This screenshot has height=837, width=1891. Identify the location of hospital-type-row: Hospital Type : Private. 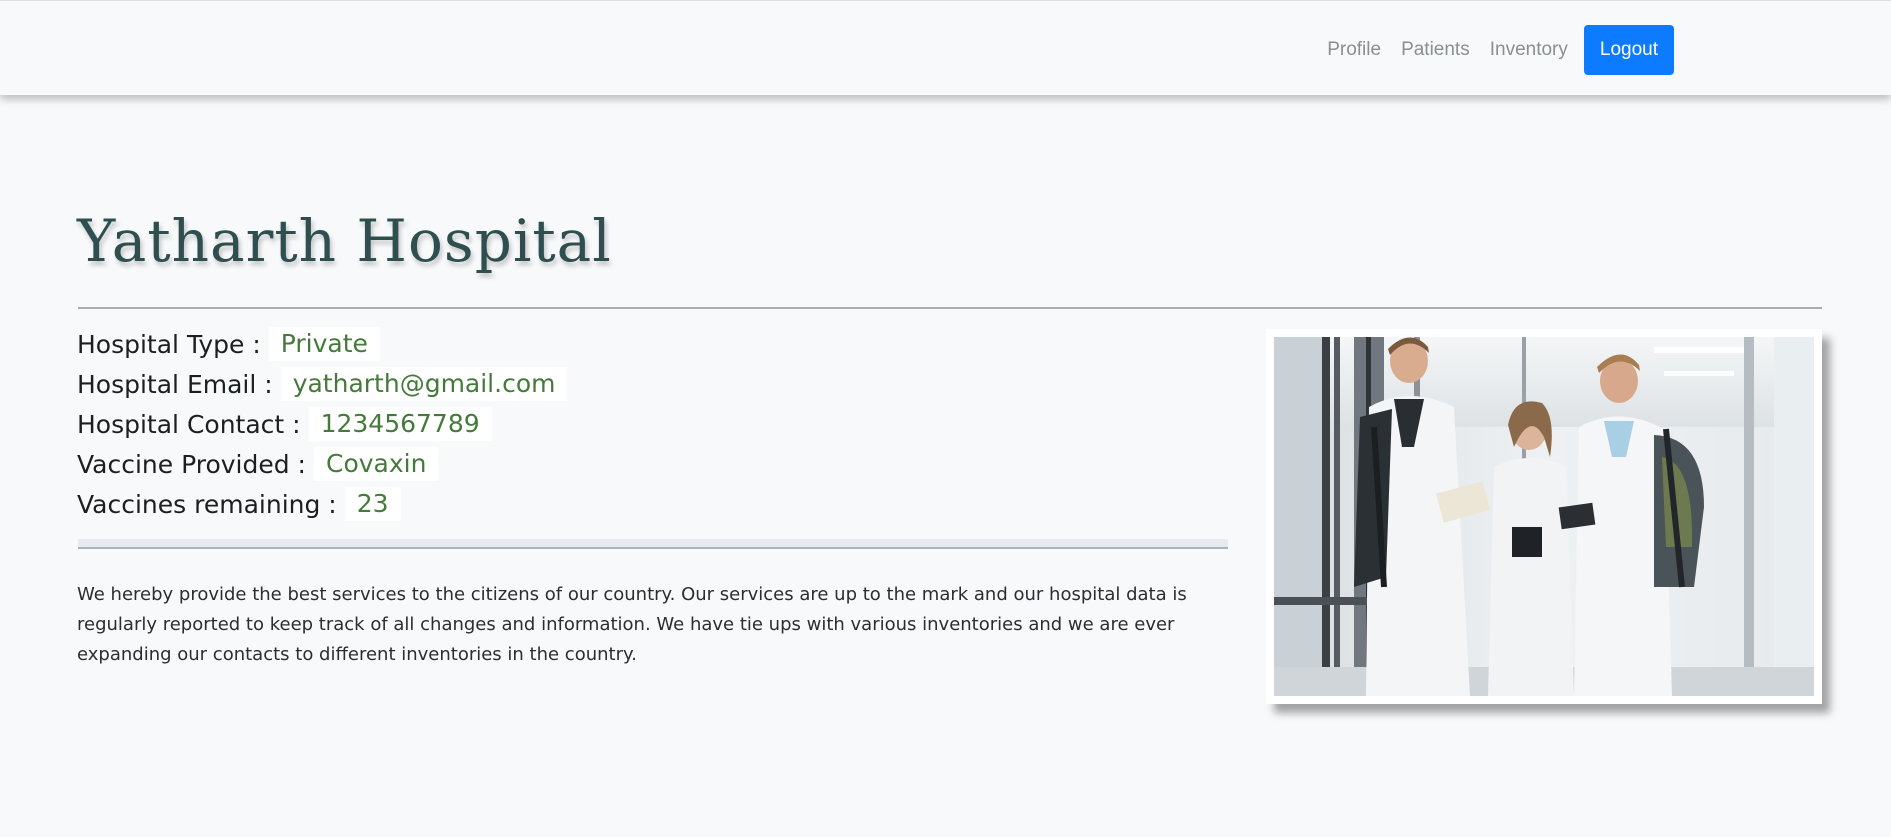
(322, 344).